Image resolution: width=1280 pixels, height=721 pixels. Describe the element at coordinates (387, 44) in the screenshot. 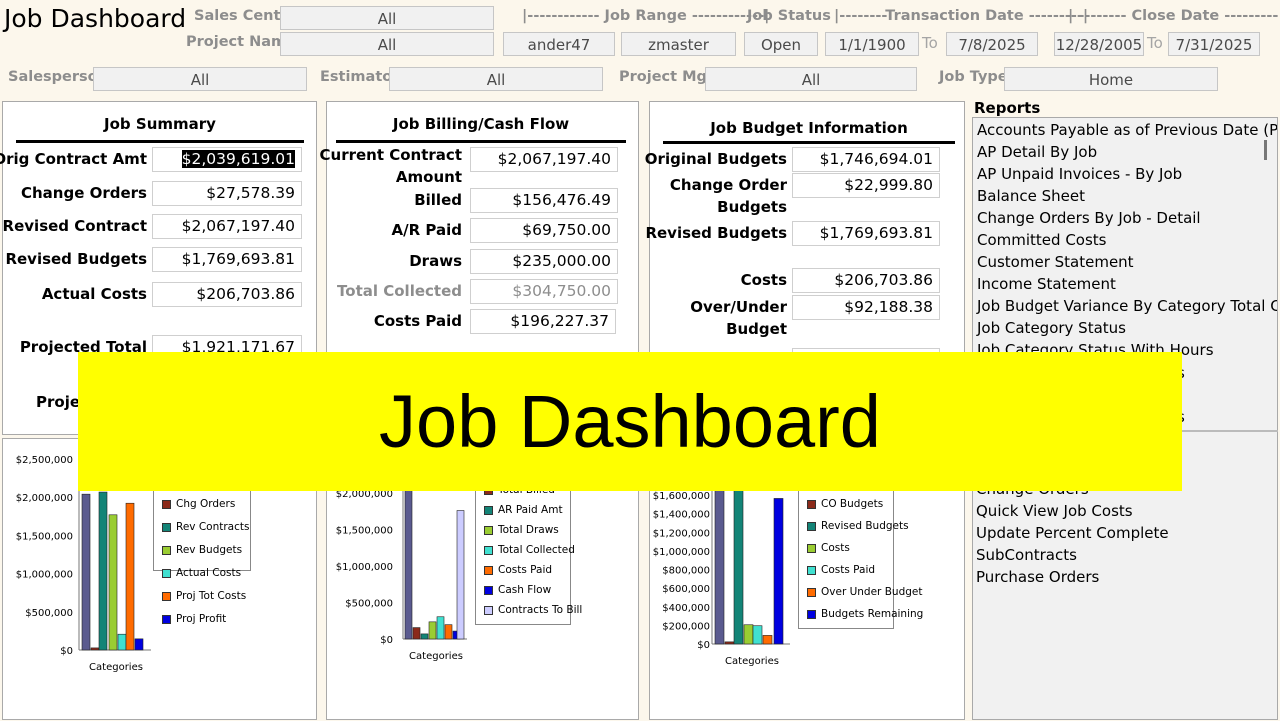

I see `project-name-select: All` at that location.